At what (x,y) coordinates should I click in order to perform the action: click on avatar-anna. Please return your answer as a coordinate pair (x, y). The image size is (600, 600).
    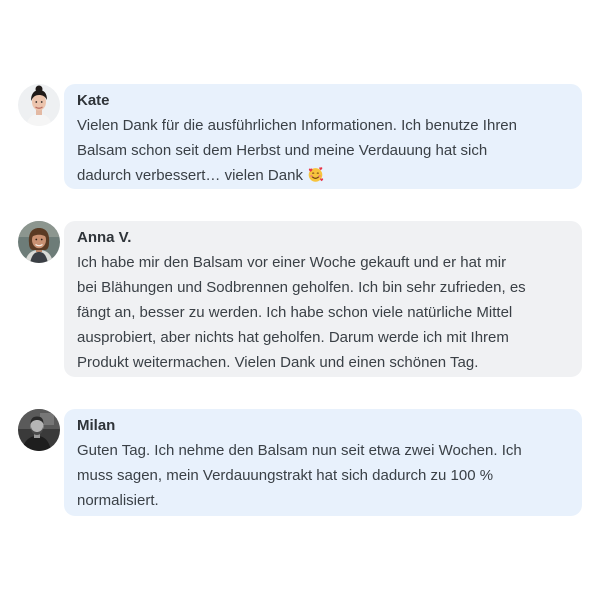
    Looking at the image, I should click on (39, 242).